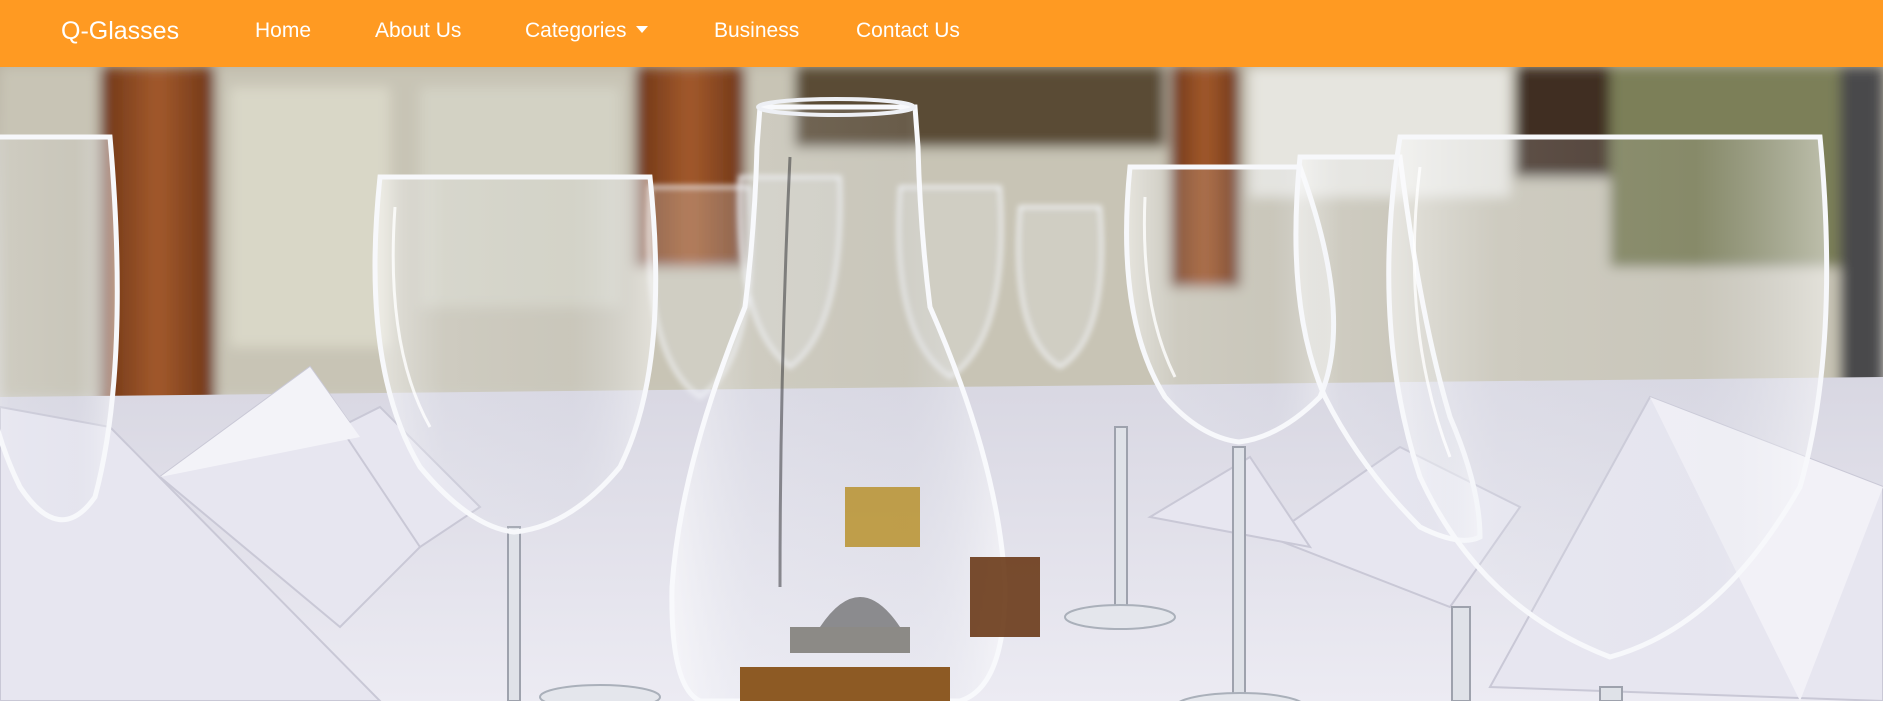  What do you see at coordinates (756, 31) in the screenshot?
I see `nav-business: Business` at bounding box center [756, 31].